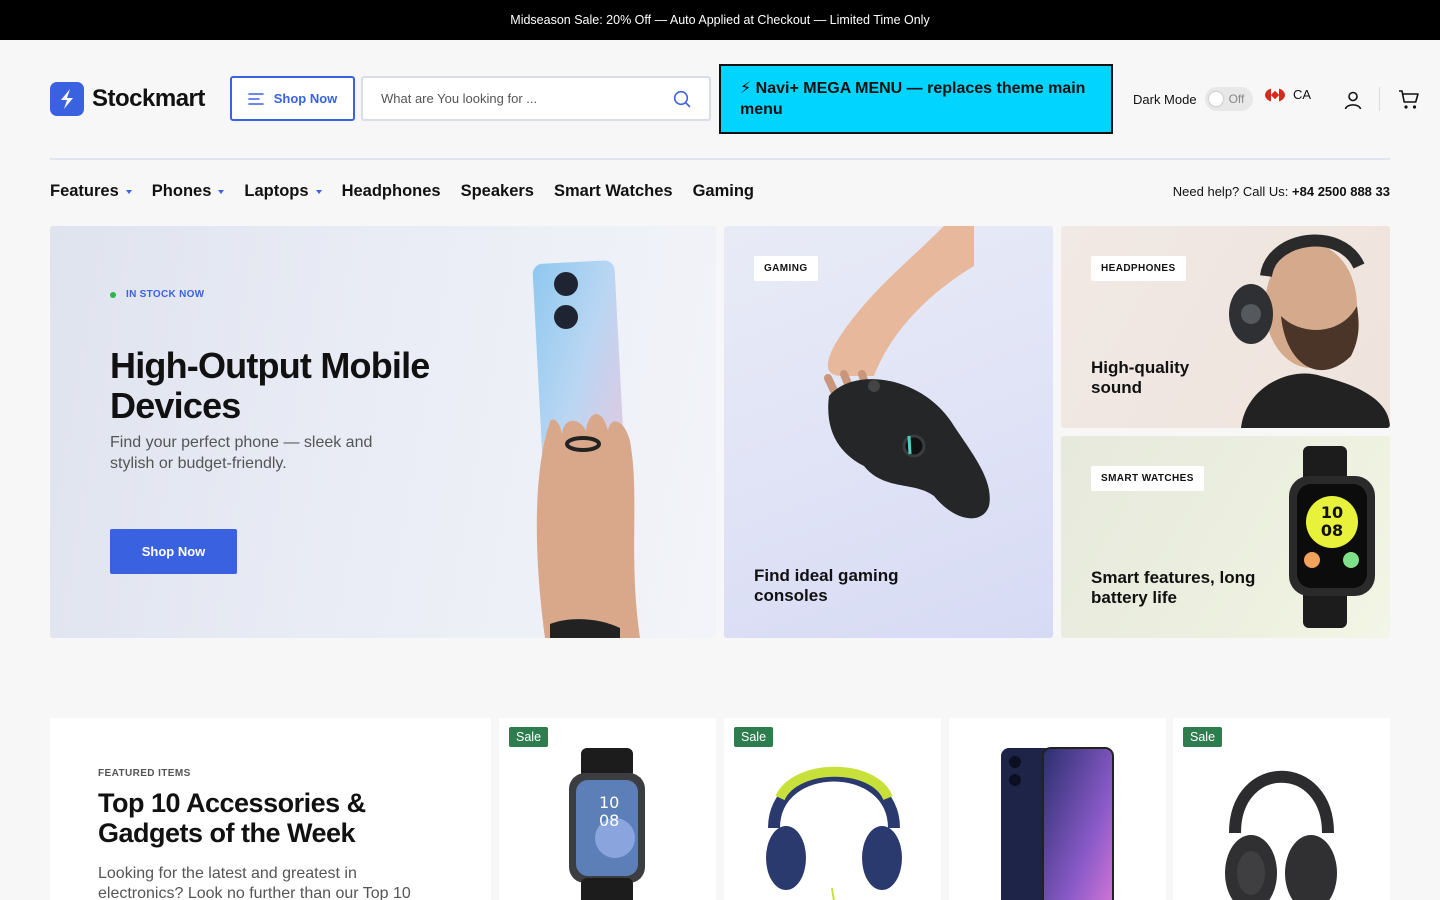 The width and height of the screenshot is (1440, 900). I want to click on dark-mode-control: Dark Mode Off, so click(1193, 99).